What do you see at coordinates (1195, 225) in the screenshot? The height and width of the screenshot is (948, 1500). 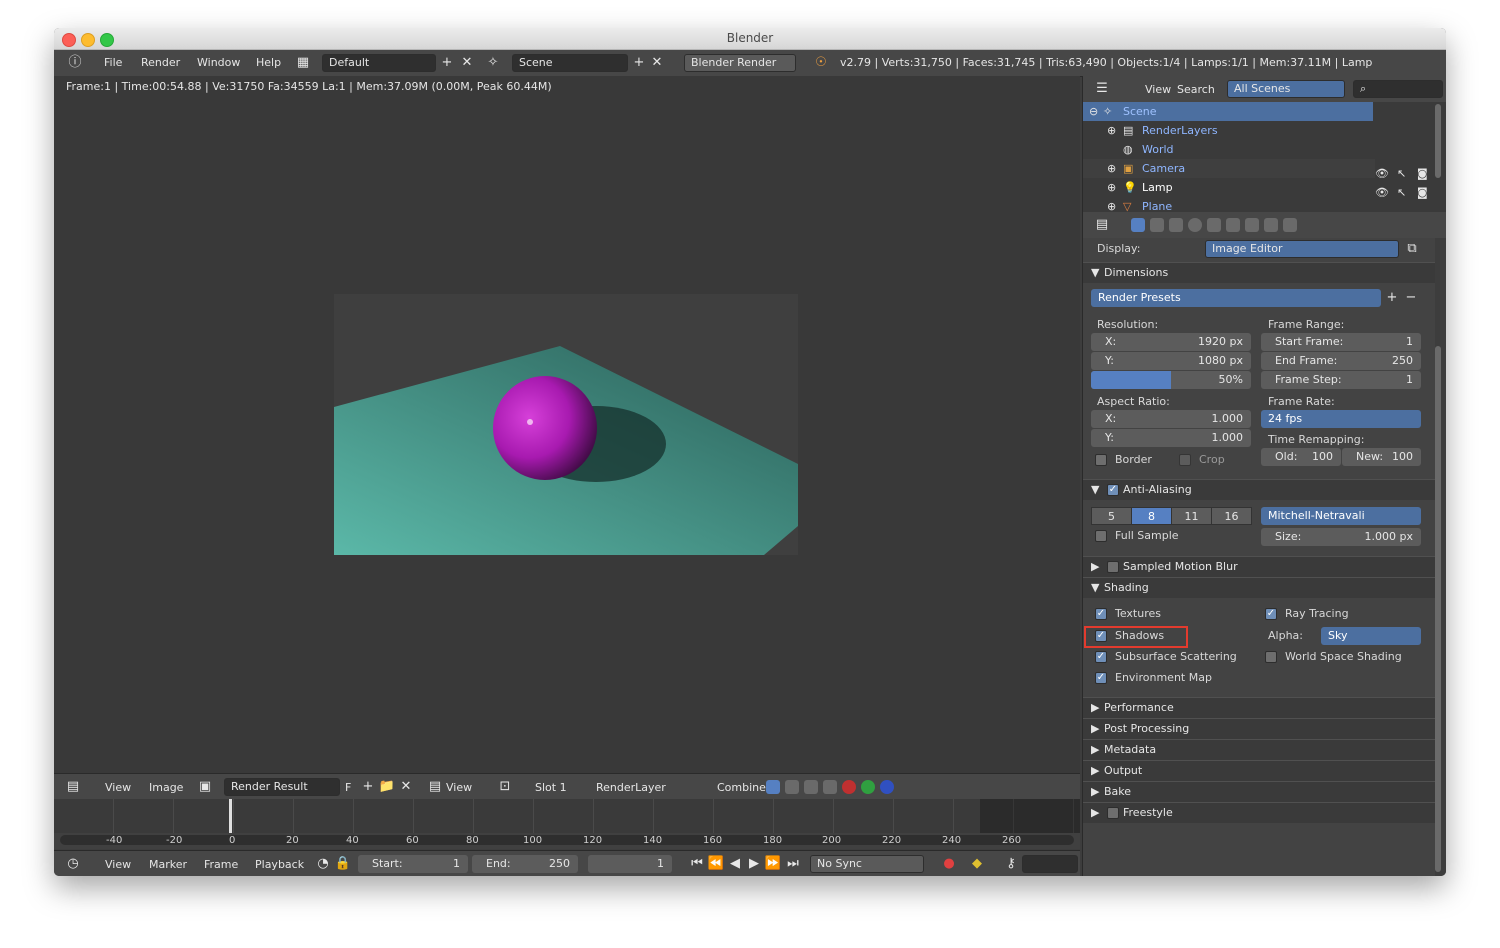 I see `world-tab-icon` at bounding box center [1195, 225].